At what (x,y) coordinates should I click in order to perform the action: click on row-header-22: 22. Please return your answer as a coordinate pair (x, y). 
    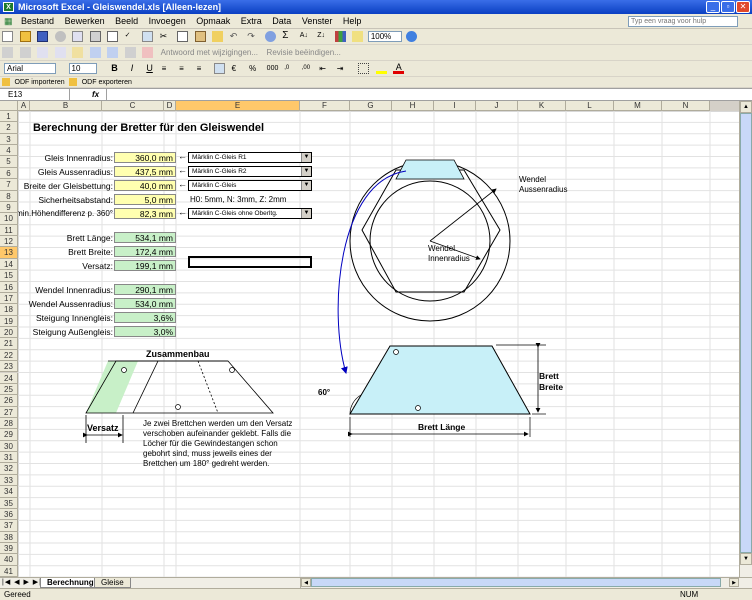
    Looking at the image, I should click on (9, 355).